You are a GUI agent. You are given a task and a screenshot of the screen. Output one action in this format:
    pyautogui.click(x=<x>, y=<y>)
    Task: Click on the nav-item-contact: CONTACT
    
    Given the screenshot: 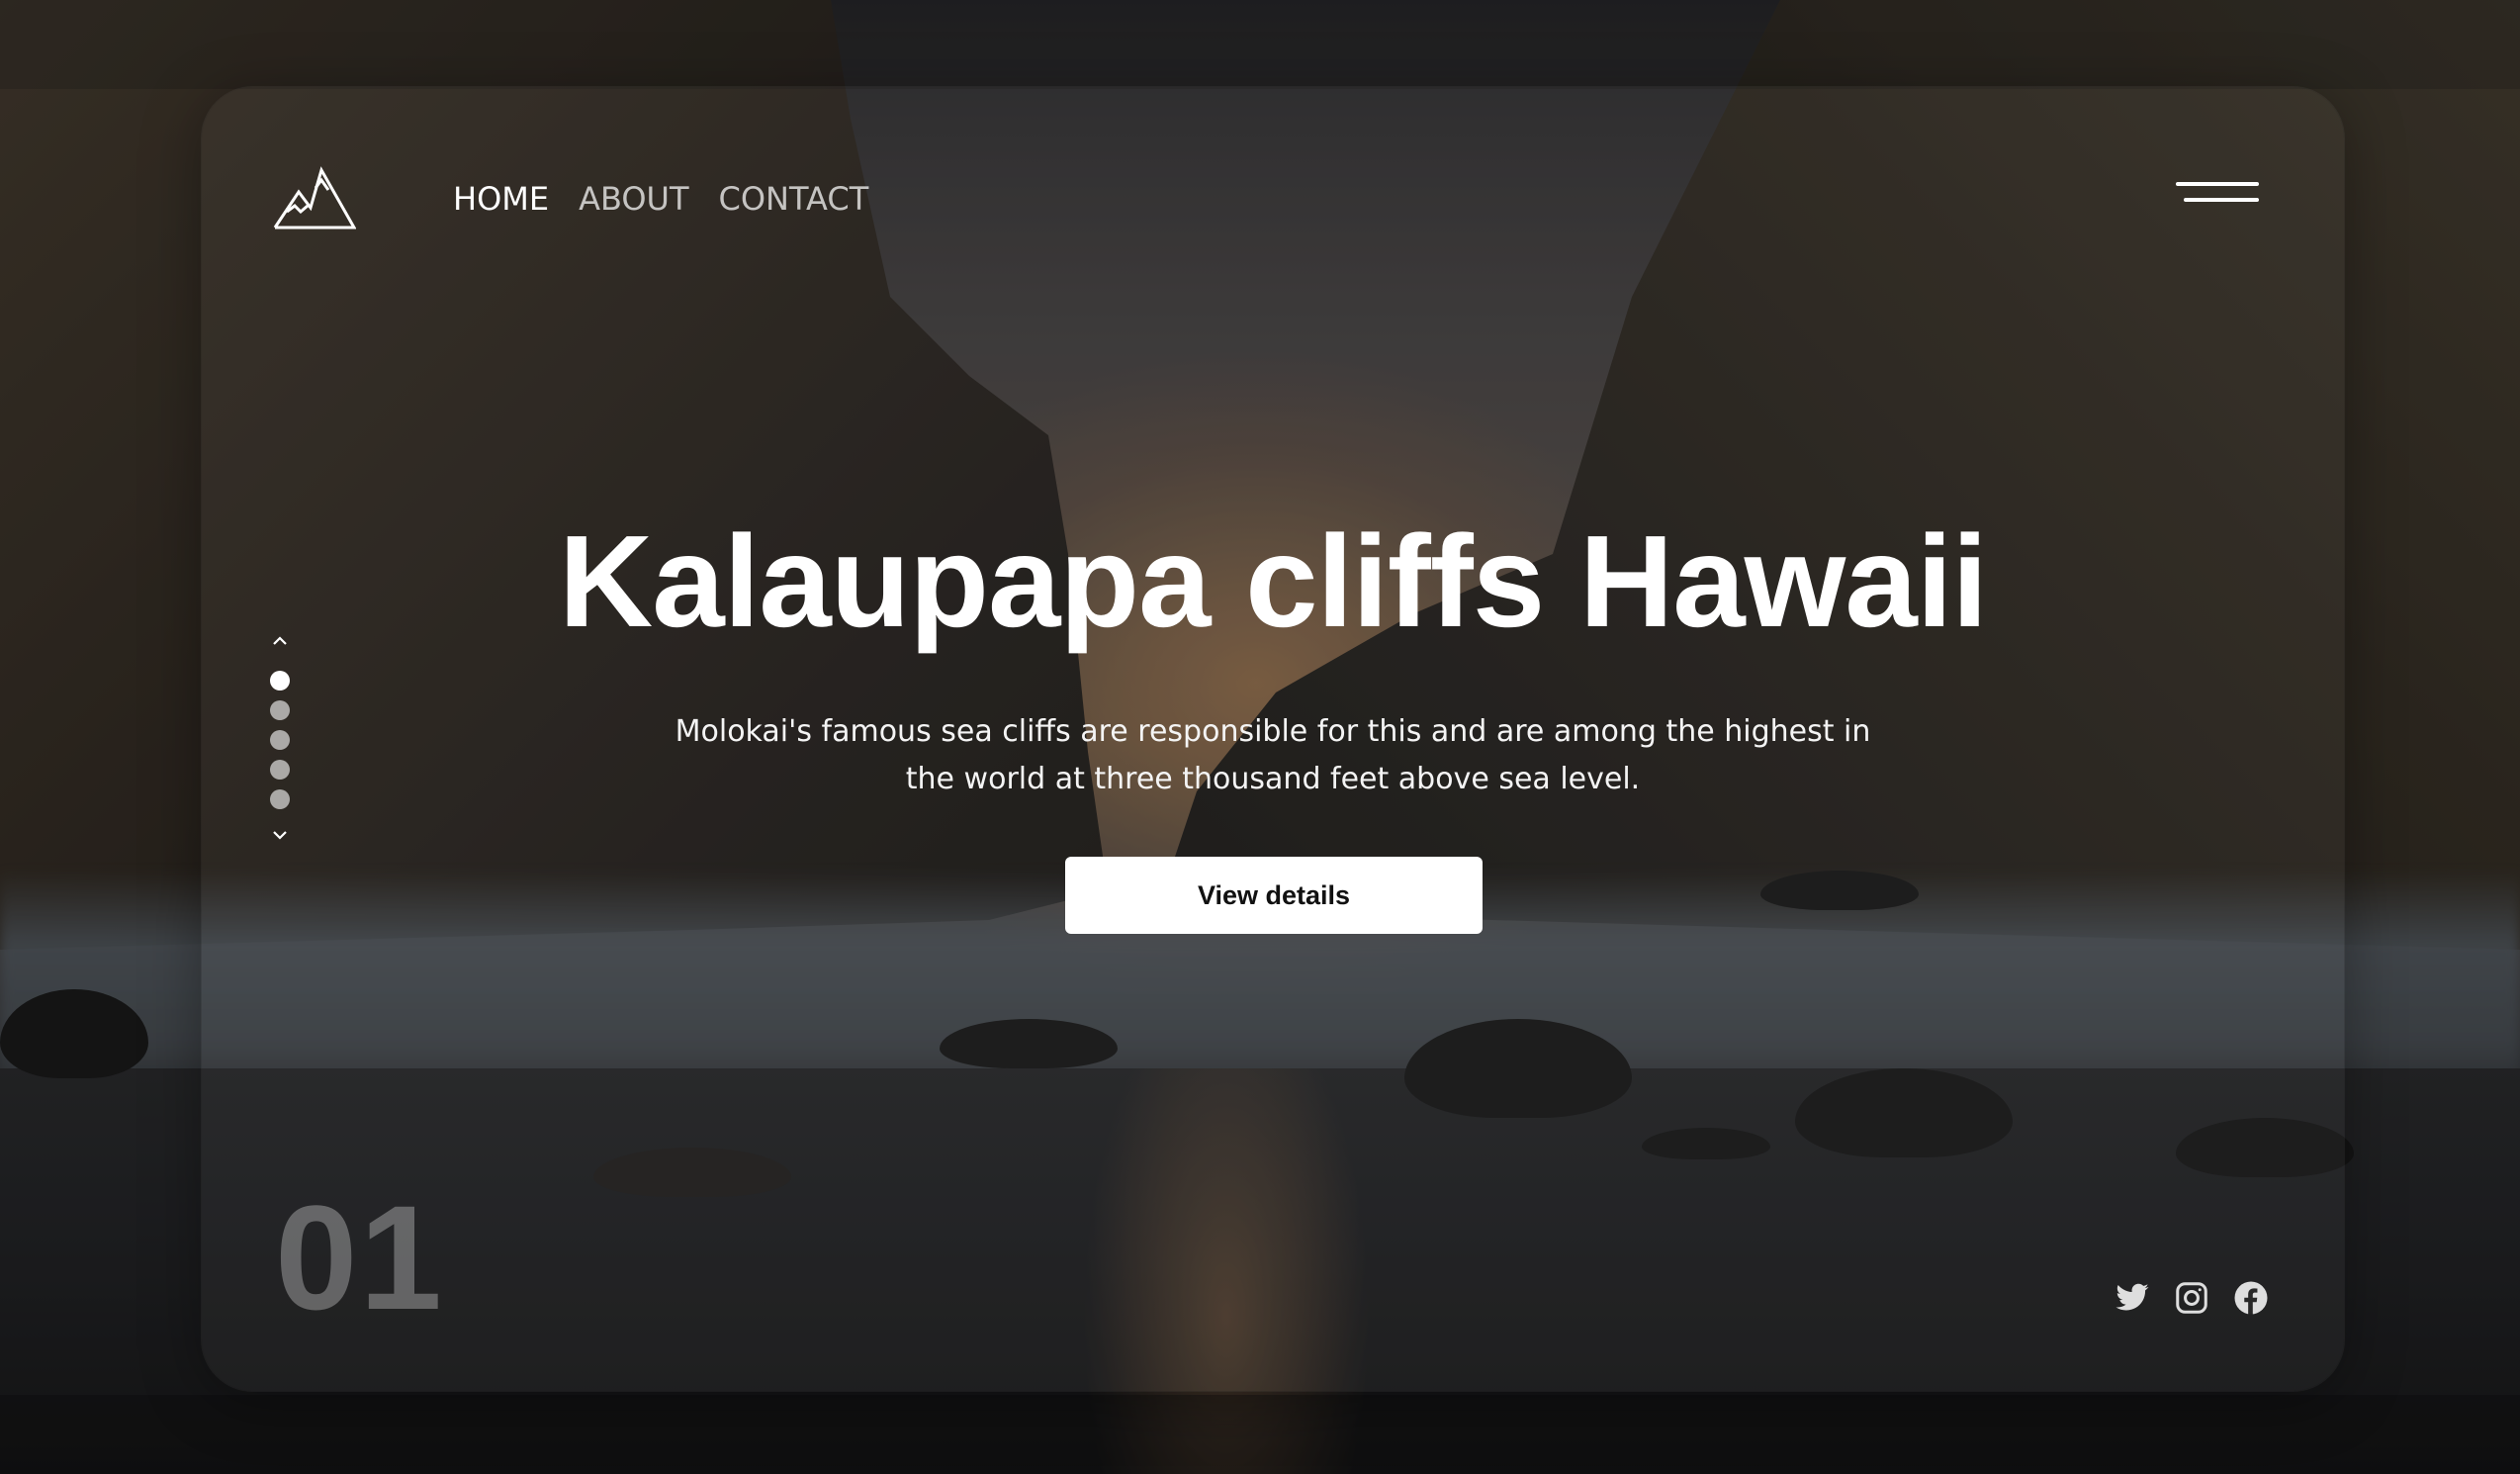 What is the action you would take?
    pyautogui.click(x=794, y=199)
    